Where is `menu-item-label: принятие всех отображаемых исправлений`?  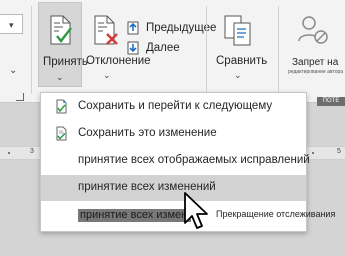
menu-item-label: принятие всех отображаемых исправлений is located at coordinates (194, 160).